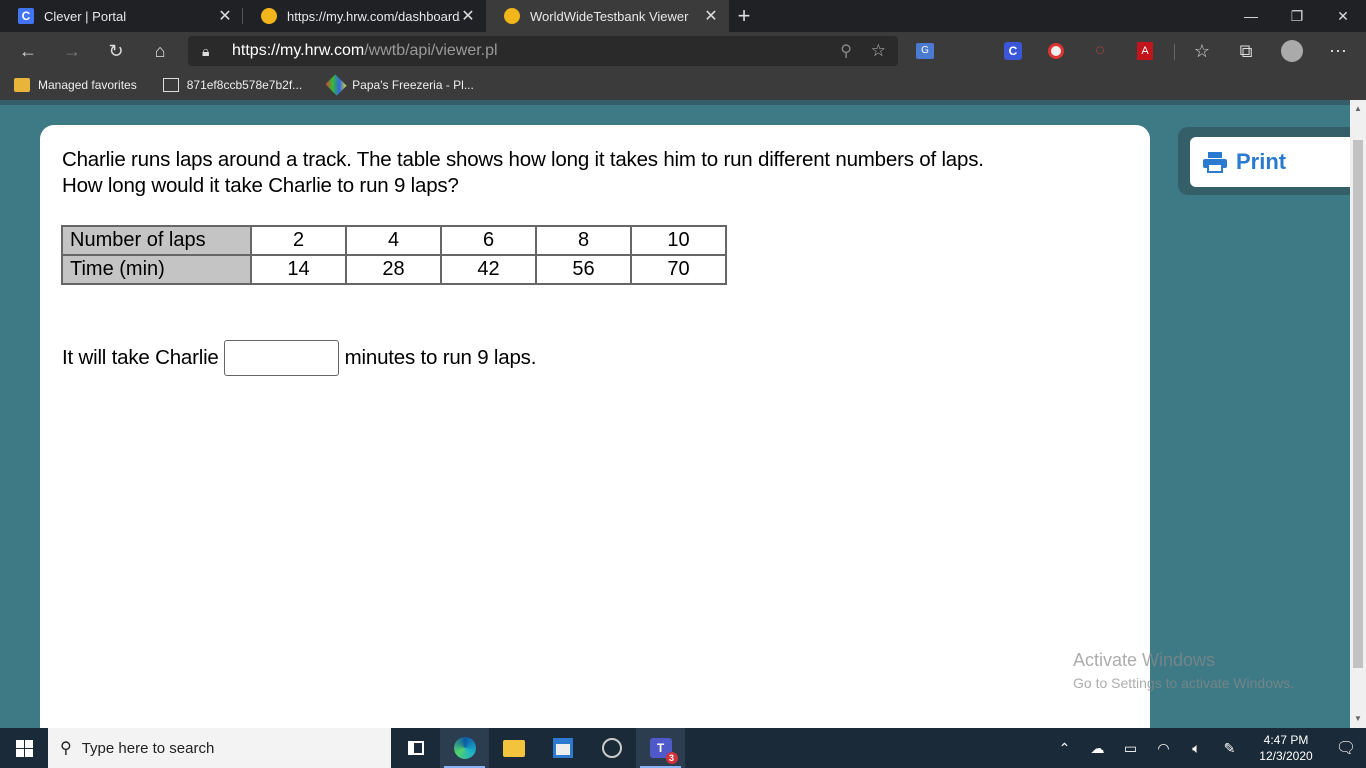  I want to click on table-cell: 28, so click(393, 269).